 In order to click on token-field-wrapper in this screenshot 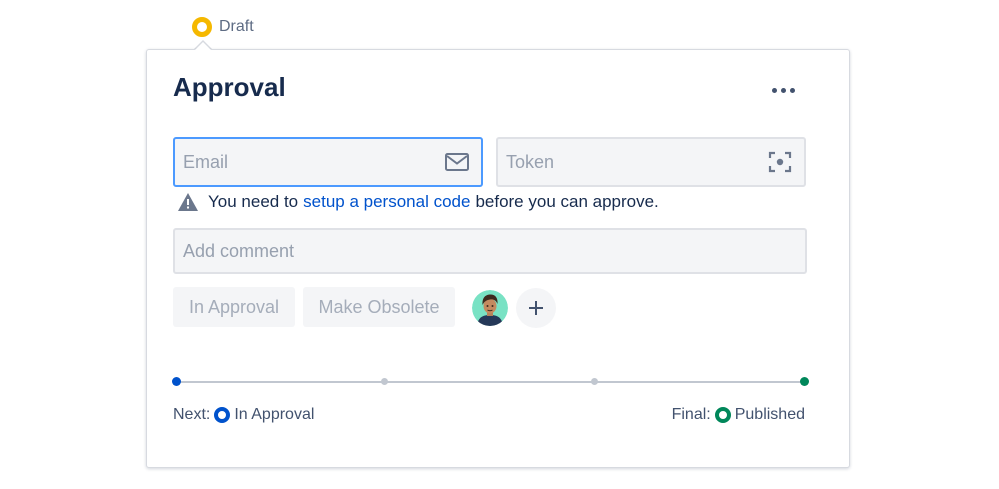, I will do `click(651, 162)`.